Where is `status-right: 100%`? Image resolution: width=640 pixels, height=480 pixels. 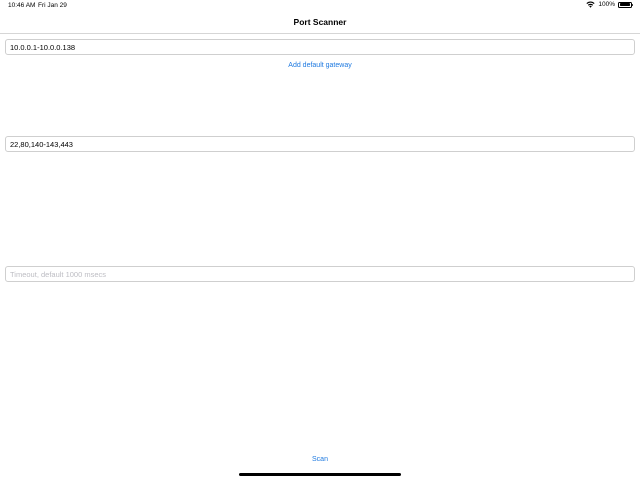
status-right: 100% is located at coordinates (610, 4).